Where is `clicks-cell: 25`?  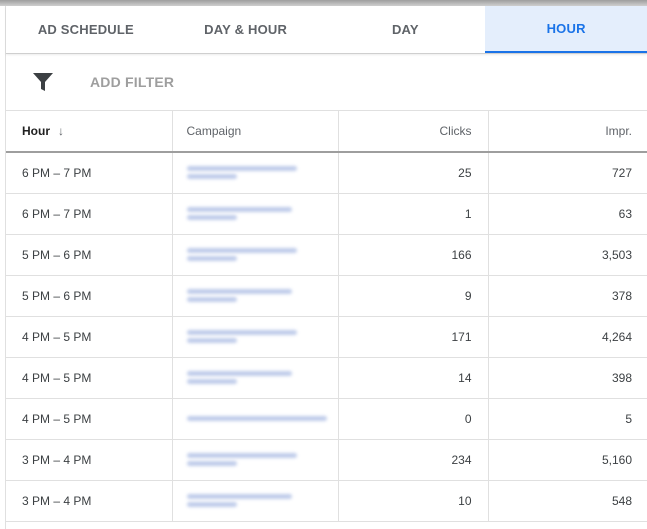
clicks-cell: 25 is located at coordinates (413, 173).